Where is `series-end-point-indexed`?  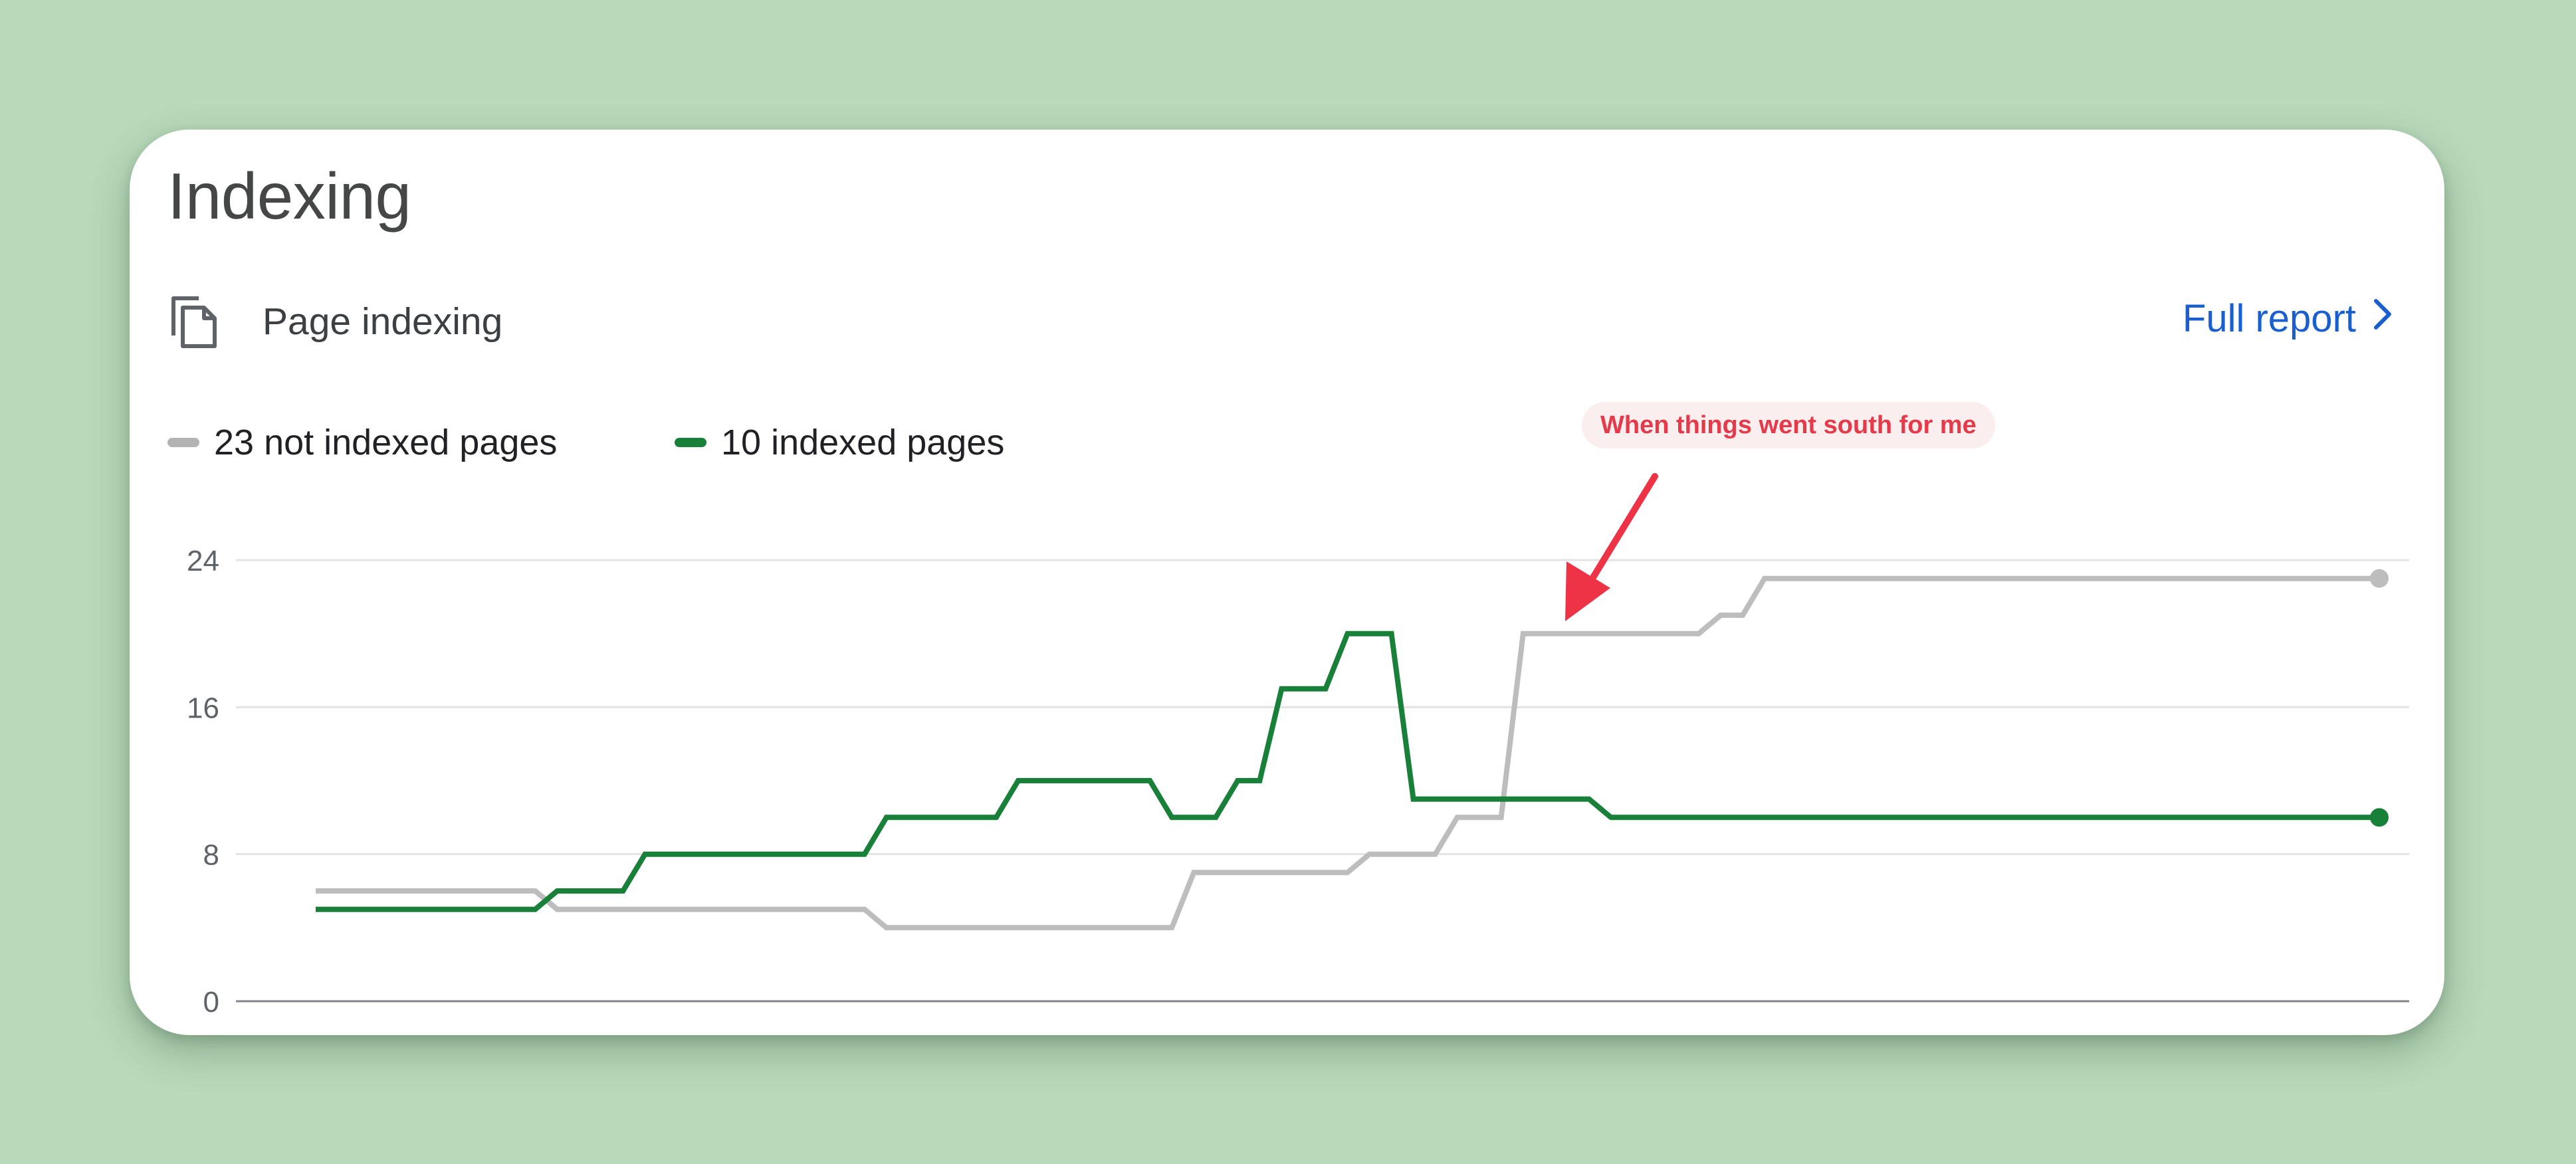 series-end-point-indexed is located at coordinates (2379, 817).